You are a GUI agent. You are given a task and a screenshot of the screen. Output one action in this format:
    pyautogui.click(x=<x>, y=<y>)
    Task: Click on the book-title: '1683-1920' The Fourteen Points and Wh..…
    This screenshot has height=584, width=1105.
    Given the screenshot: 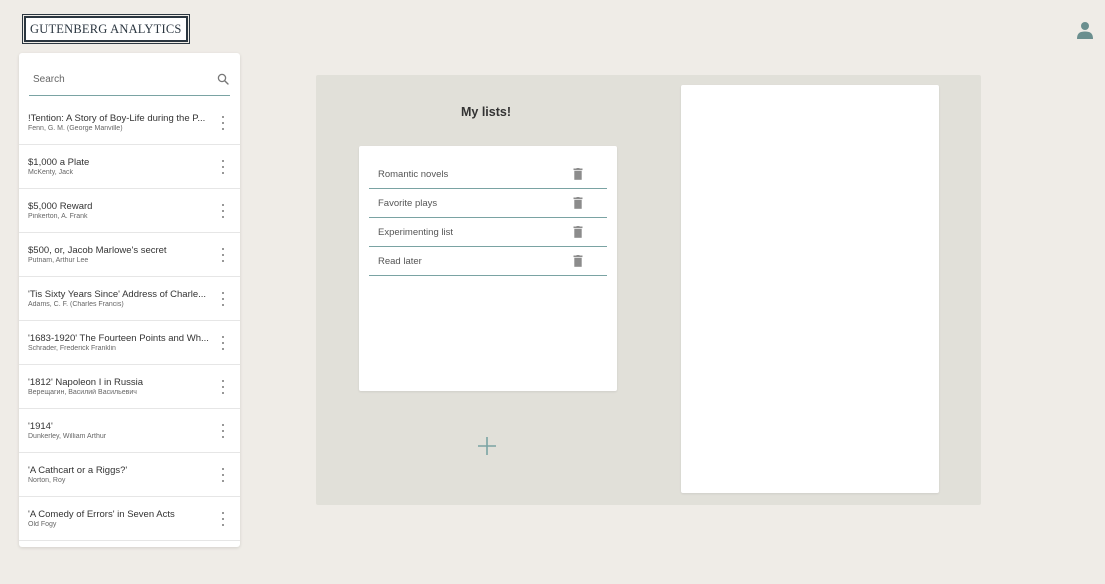 What is the action you would take?
    pyautogui.click(x=118, y=338)
    